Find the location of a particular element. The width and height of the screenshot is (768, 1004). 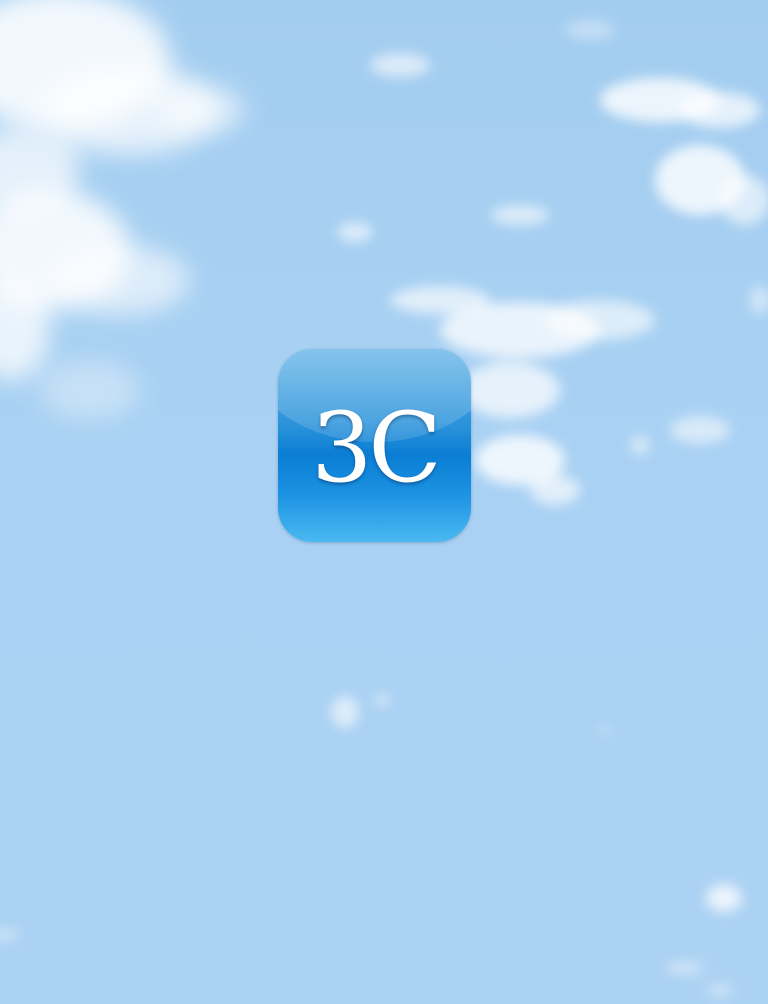

app-icon-monogram: 3C is located at coordinates (376, 447).